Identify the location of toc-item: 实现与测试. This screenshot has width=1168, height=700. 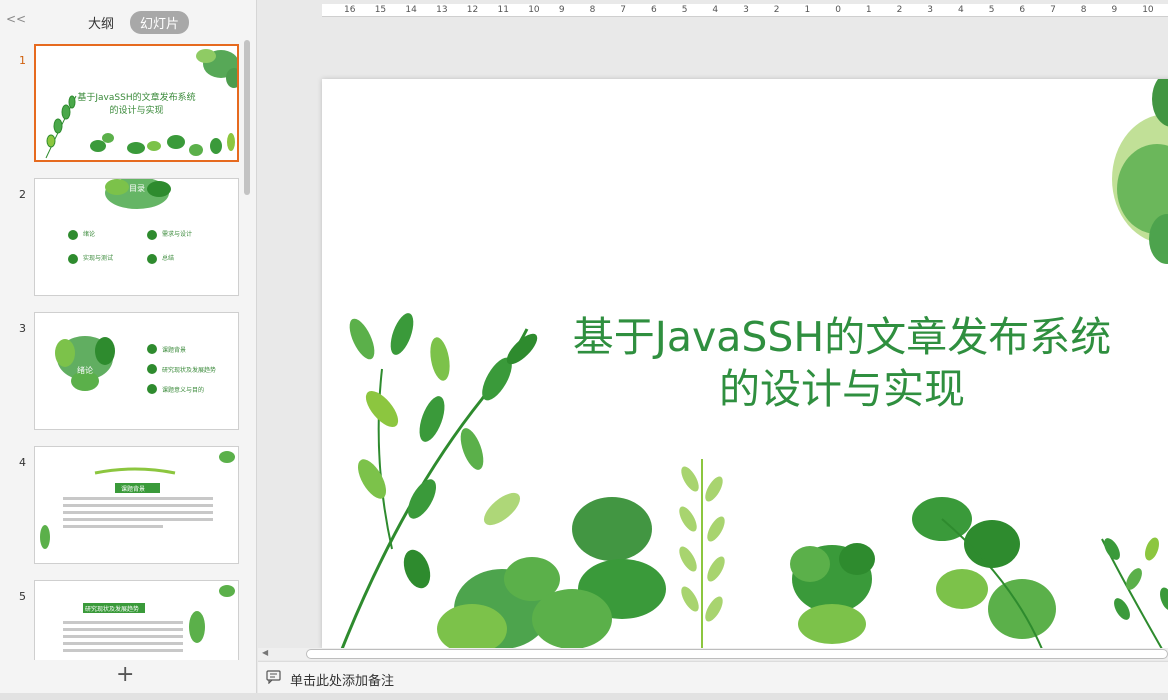
(98, 258).